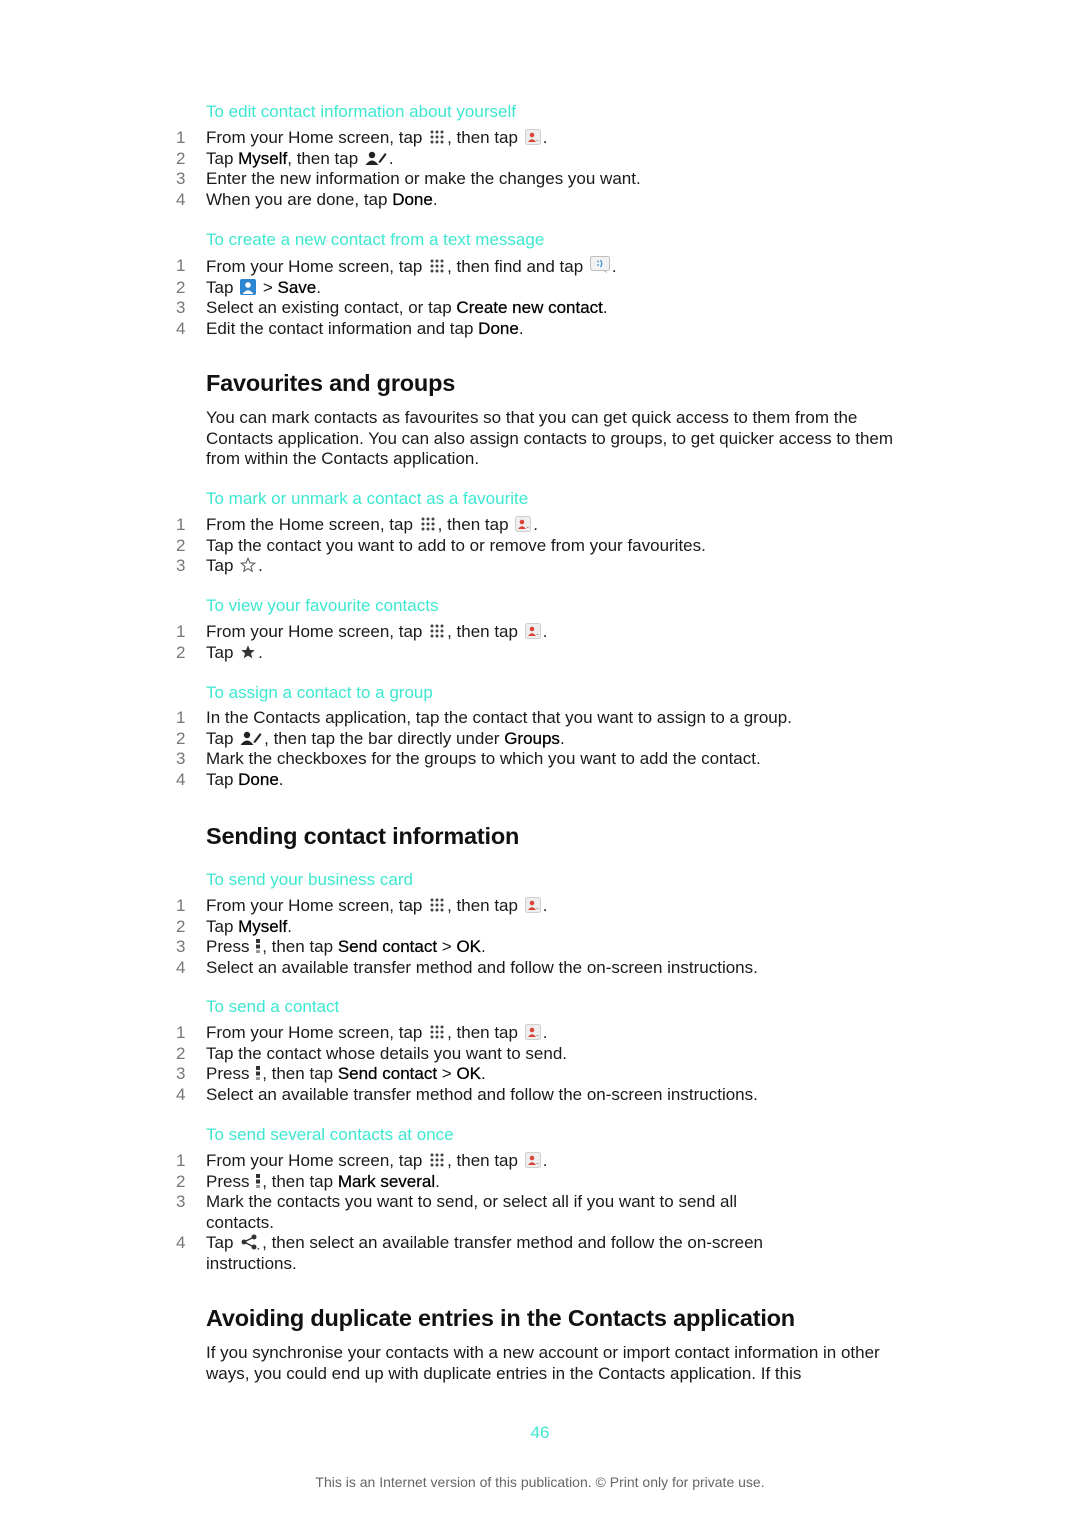 This screenshot has width=1080, height=1527. Describe the element at coordinates (500, 780) in the screenshot. I see `step: 4 Tap Done.` at that location.